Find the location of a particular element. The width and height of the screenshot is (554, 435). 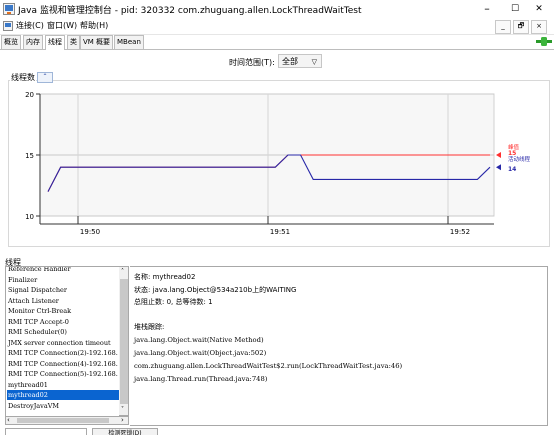

thread-list-item: DestroyJavaVM is located at coordinates (63, 406).